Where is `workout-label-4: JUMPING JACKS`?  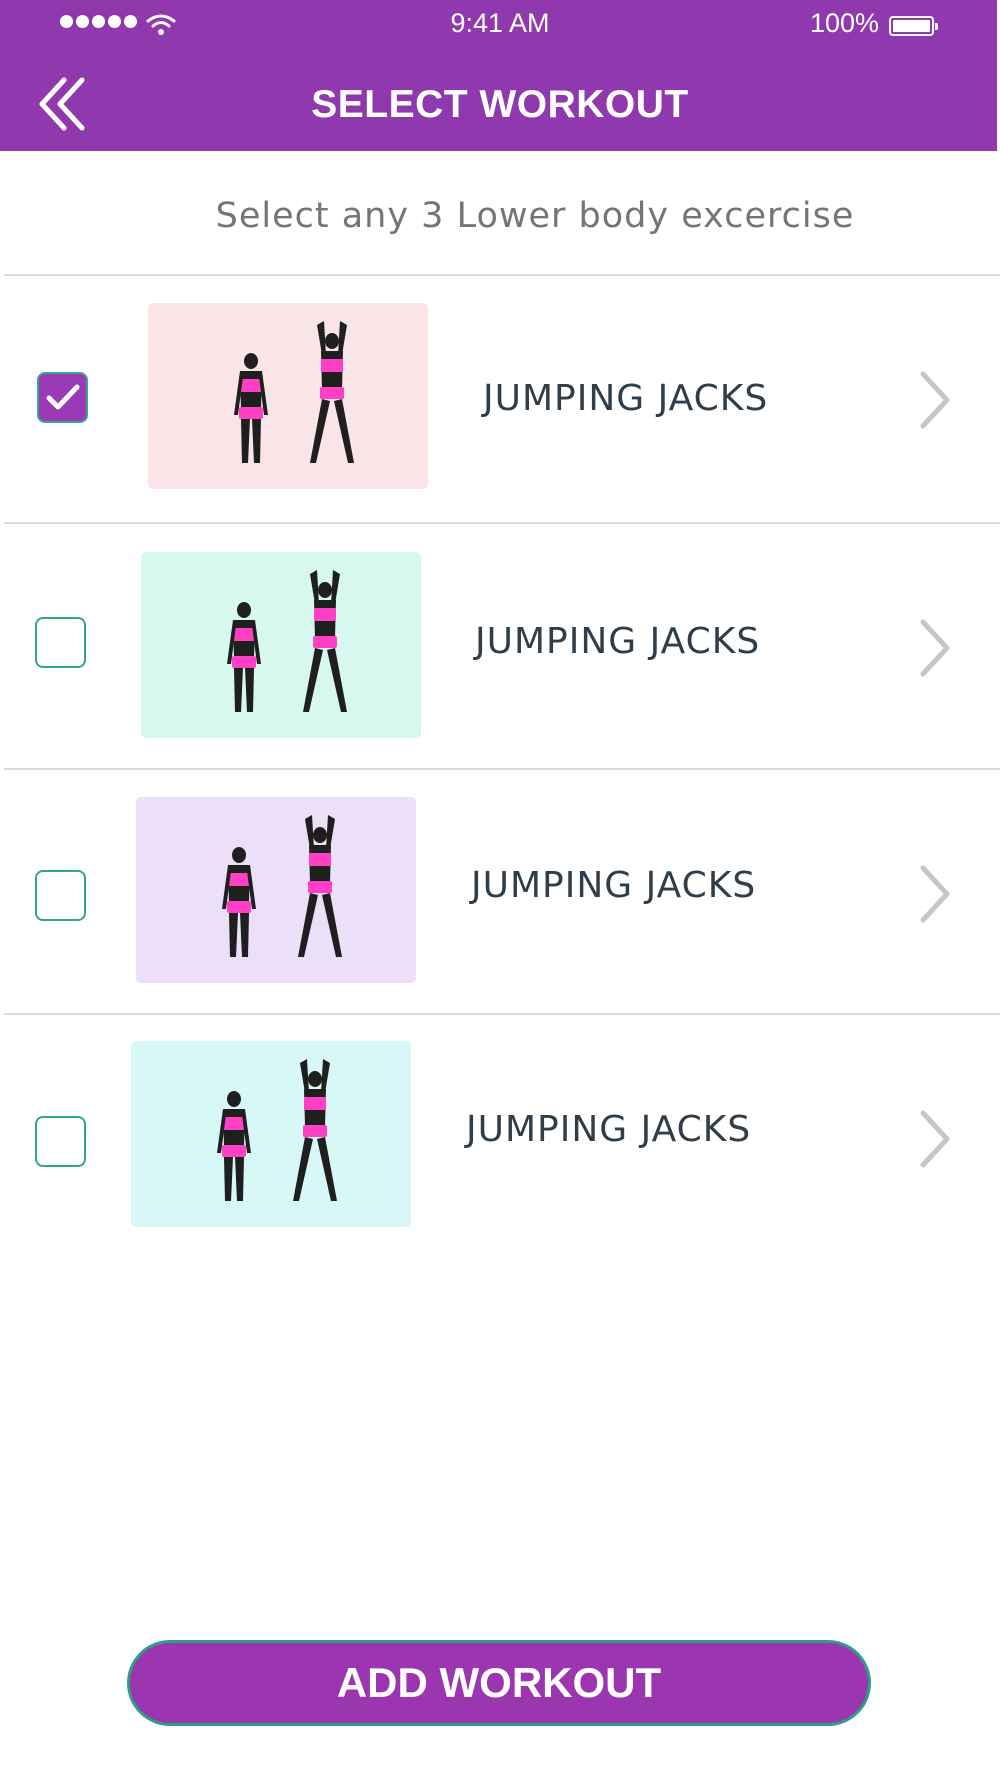
workout-label-4: JUMPING JACKS is located at coordinates (609, 1129).